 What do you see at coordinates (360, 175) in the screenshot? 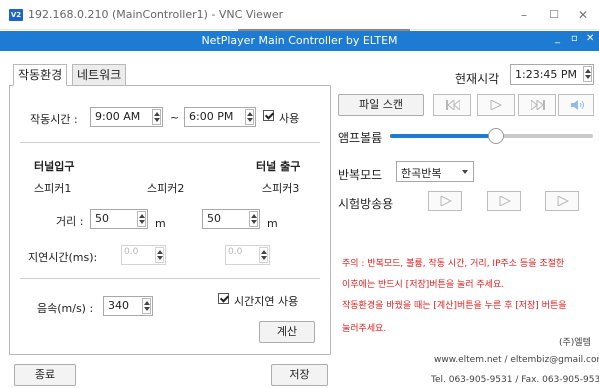
I see `repeat-mode-label: 반복모드` at bounding box center [360, 175].